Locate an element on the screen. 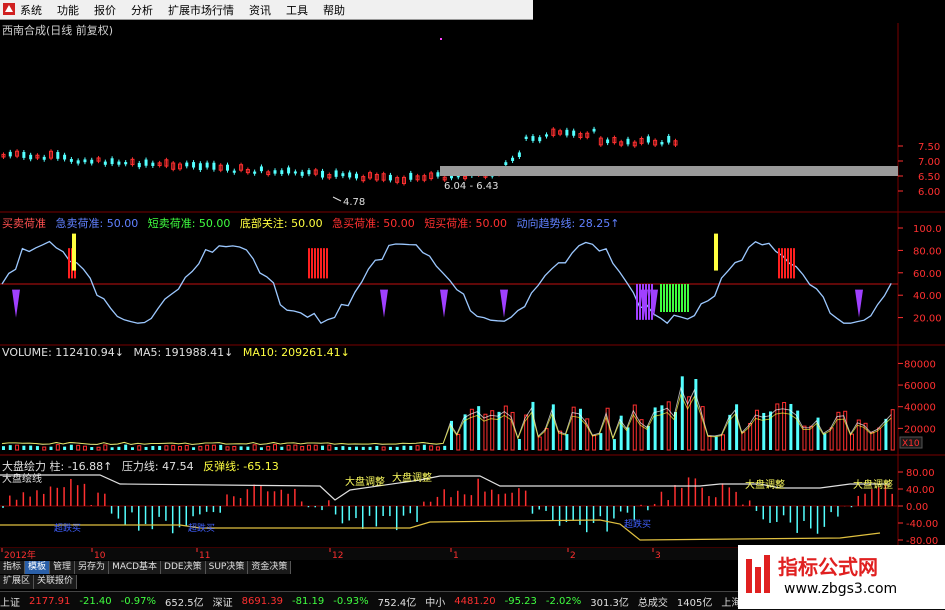 The width and height of the screenshot is (945, 610). indicator-tabs: 指标 模板 管理 另存为 MACD基本 DDE决策 SUP决策 资金决策 is located at coordinates (146, 567).